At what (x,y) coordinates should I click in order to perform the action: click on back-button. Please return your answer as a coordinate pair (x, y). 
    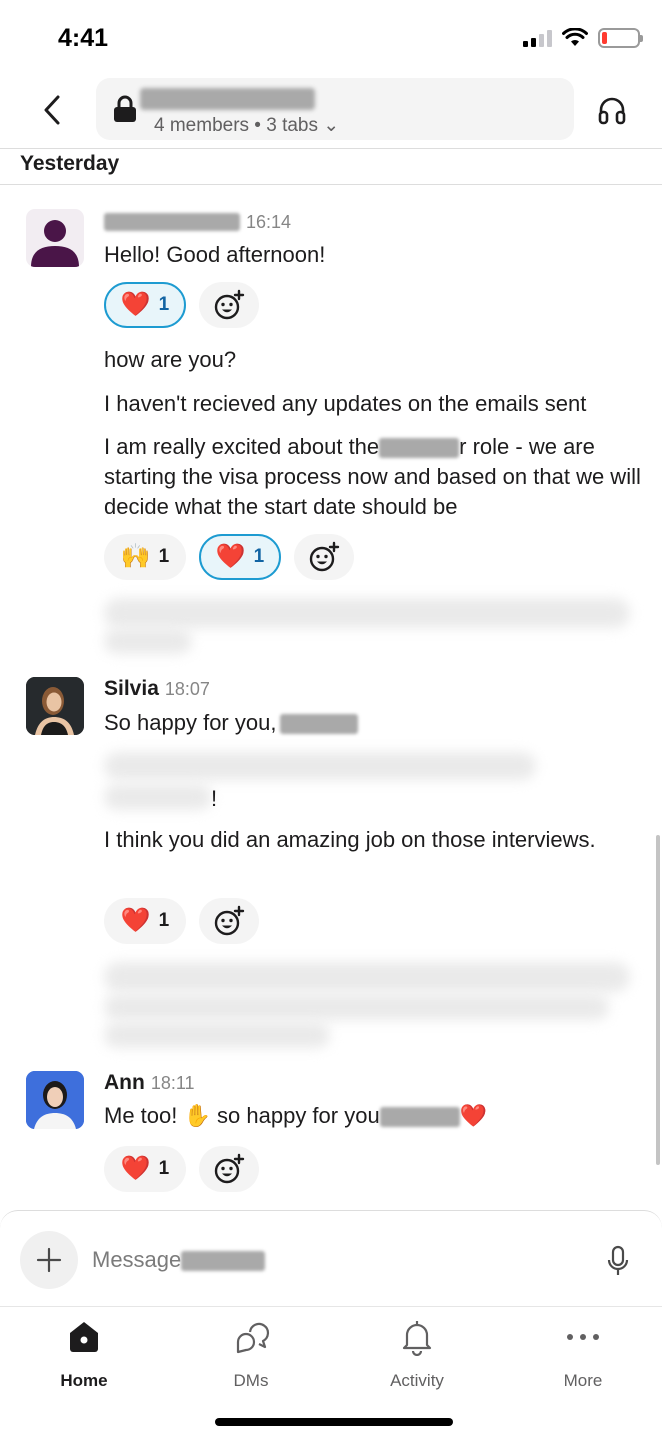
    Looking at the image, I should click on (52, 110).